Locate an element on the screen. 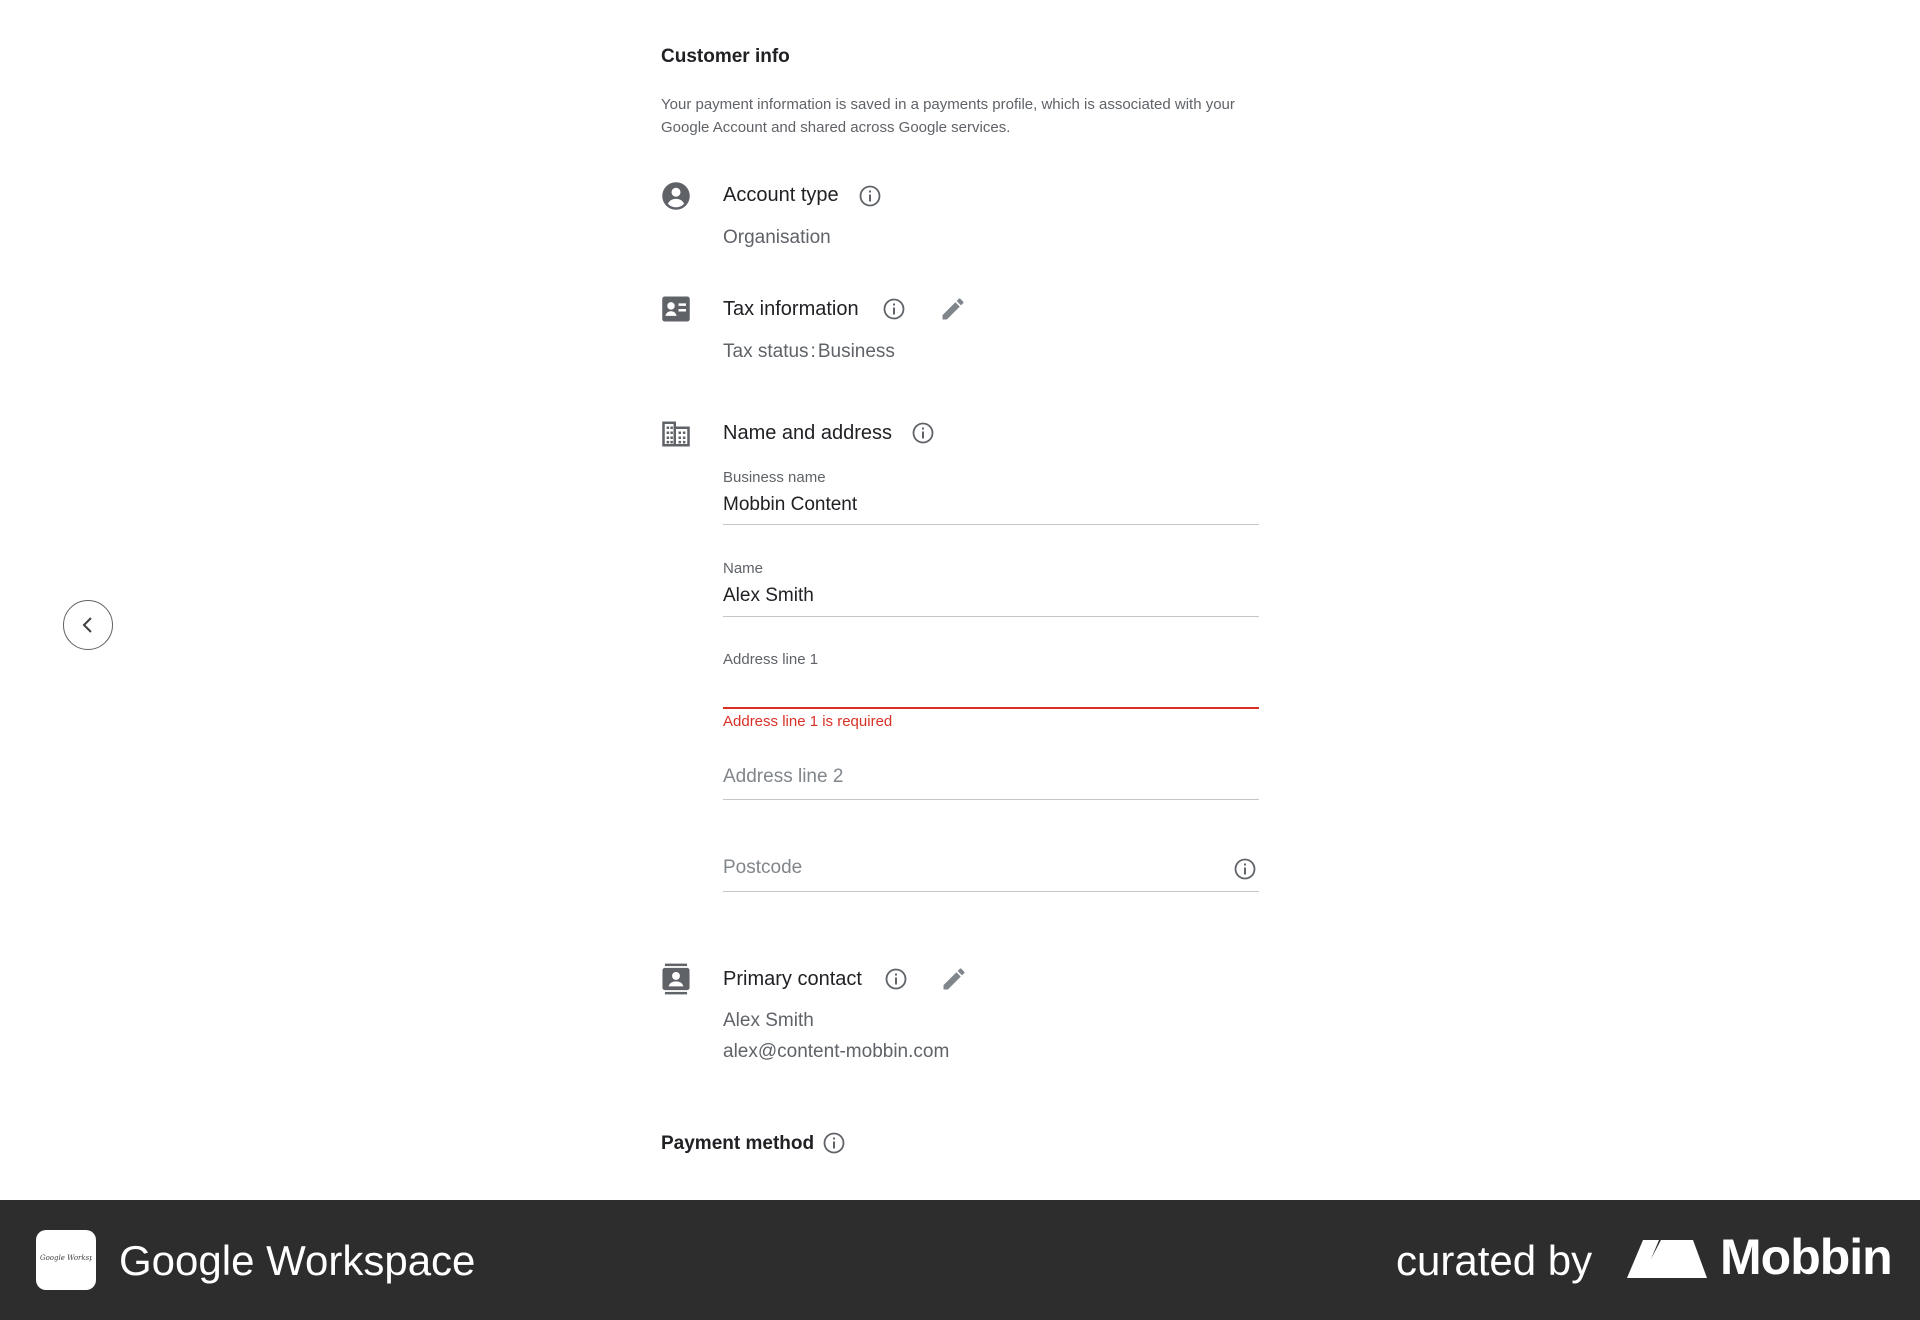 The image size is (1920, 1320). app-name: Google Workspace is located at coordinates (297, 1260).